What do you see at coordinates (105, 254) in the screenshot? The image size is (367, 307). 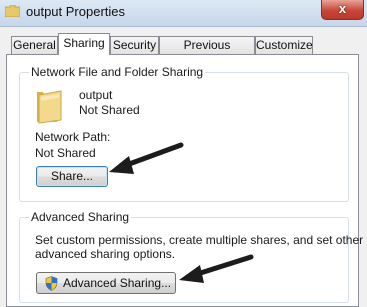 I see `advanced-sharing-description-line2: advanced sharing options.` at bounding box center [105, 254].